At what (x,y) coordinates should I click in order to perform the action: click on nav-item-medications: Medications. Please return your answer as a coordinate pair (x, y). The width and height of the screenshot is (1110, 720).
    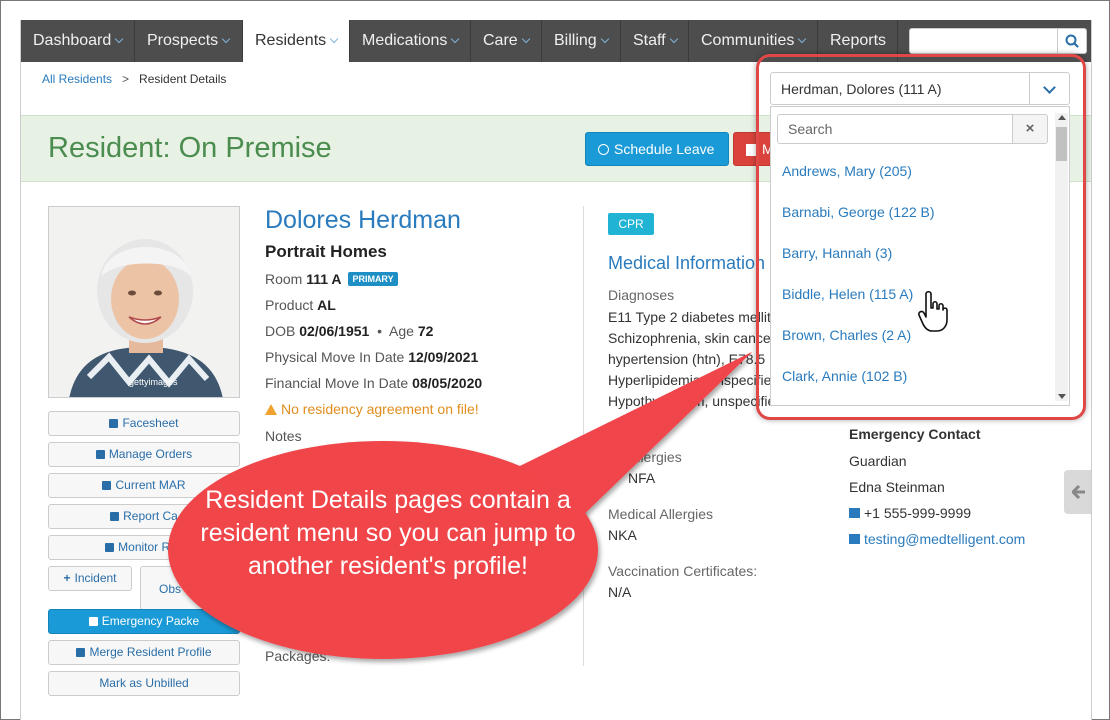
    Looking at the image, I should click on (410, 41).